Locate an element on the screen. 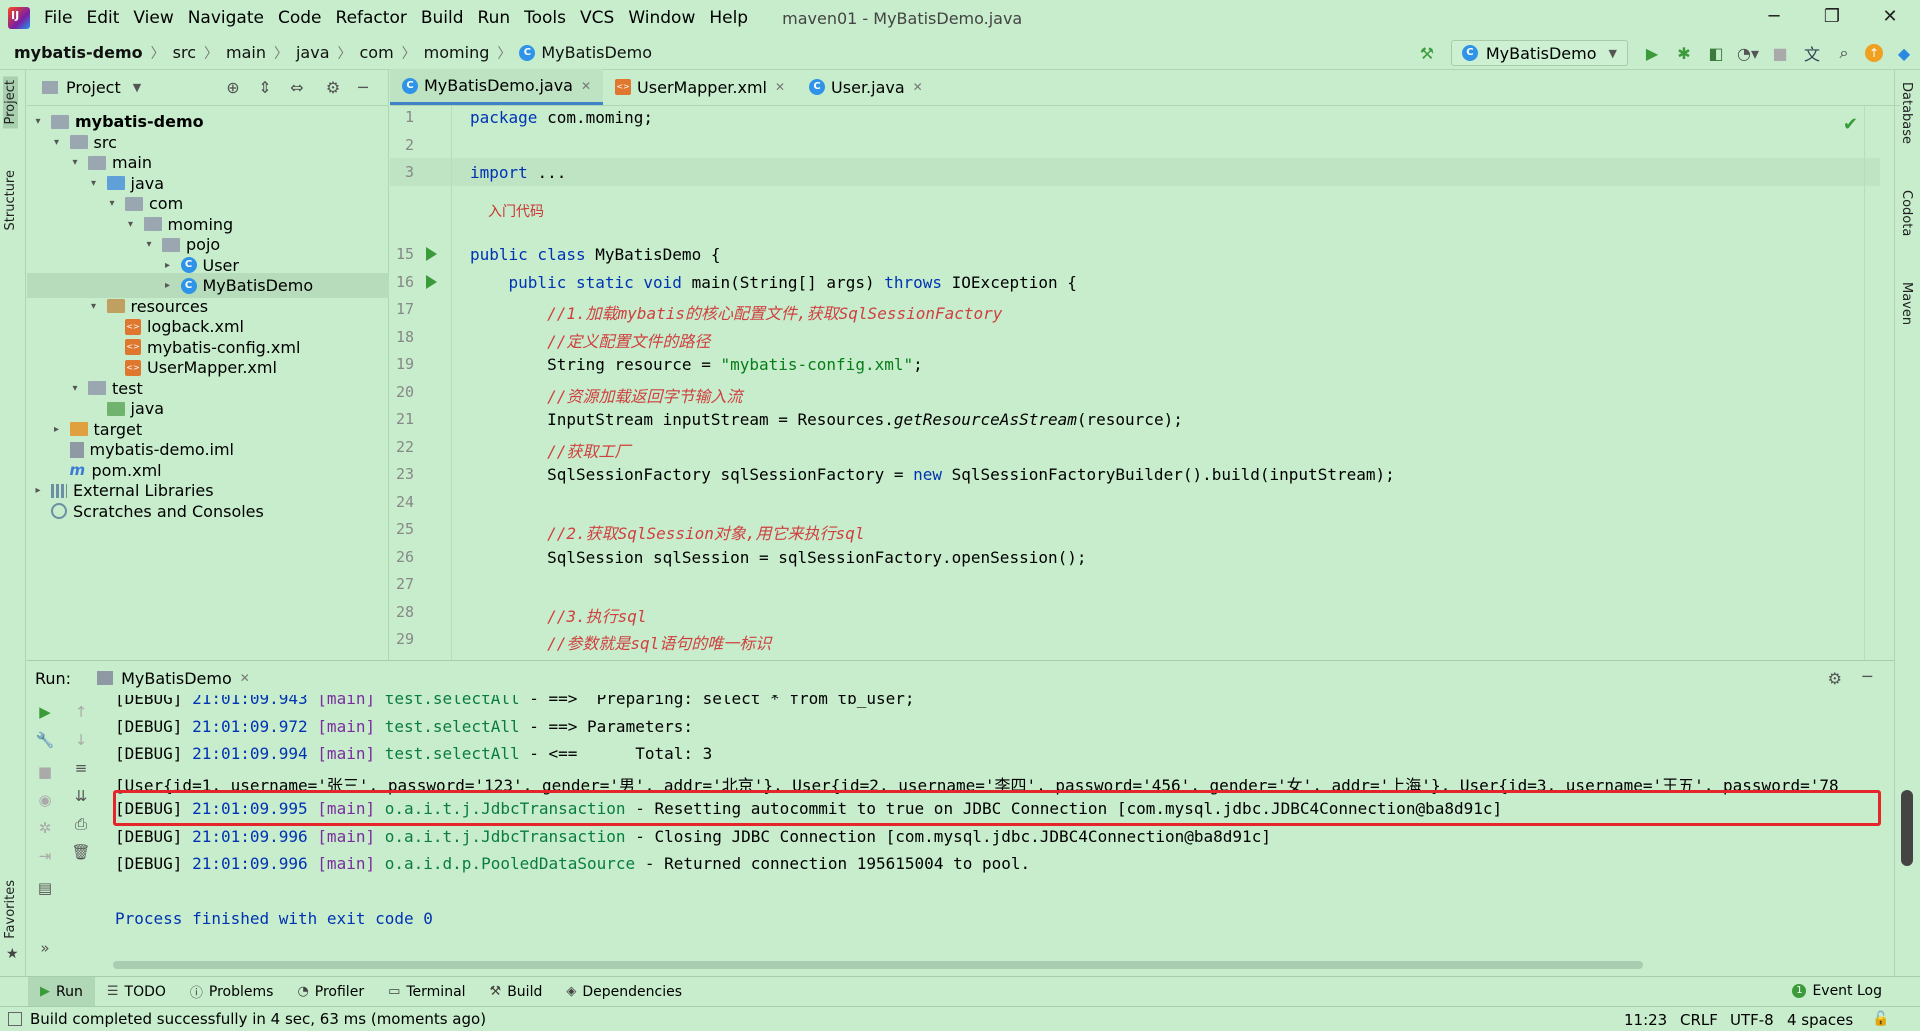  tree-item: Scratches and Consoles is located at coordinates (208, 511).